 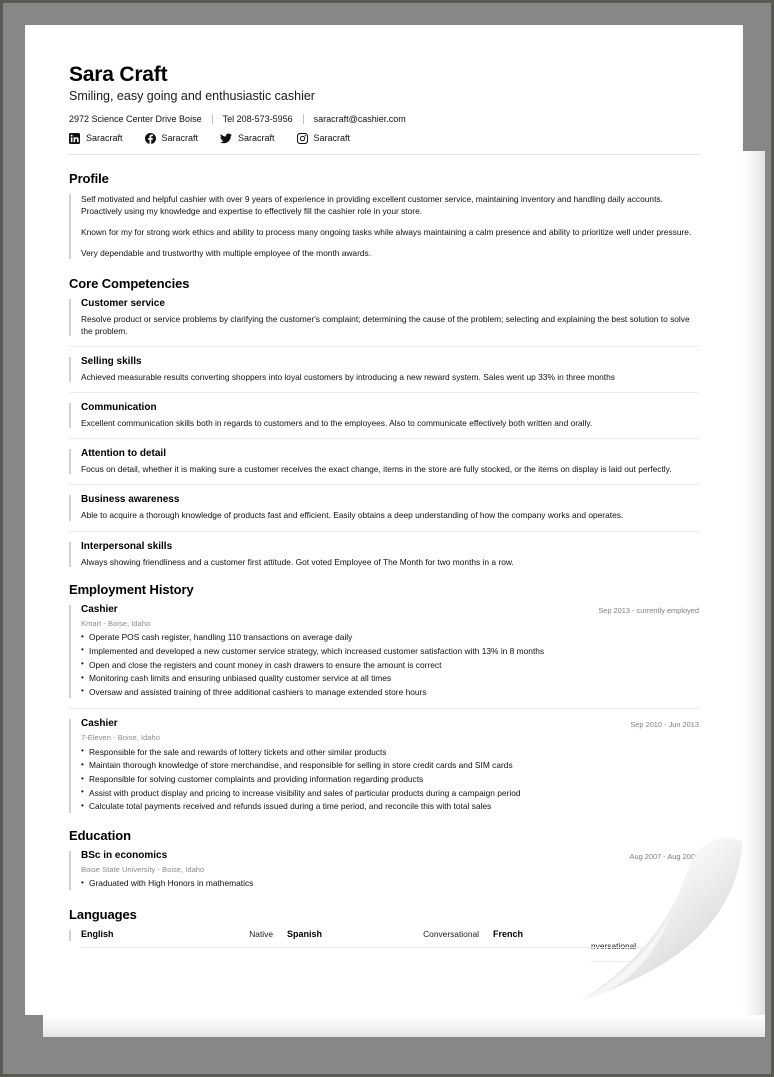 I want to click on section-title-employment-history: Employment History, so click(x=131, y=589).